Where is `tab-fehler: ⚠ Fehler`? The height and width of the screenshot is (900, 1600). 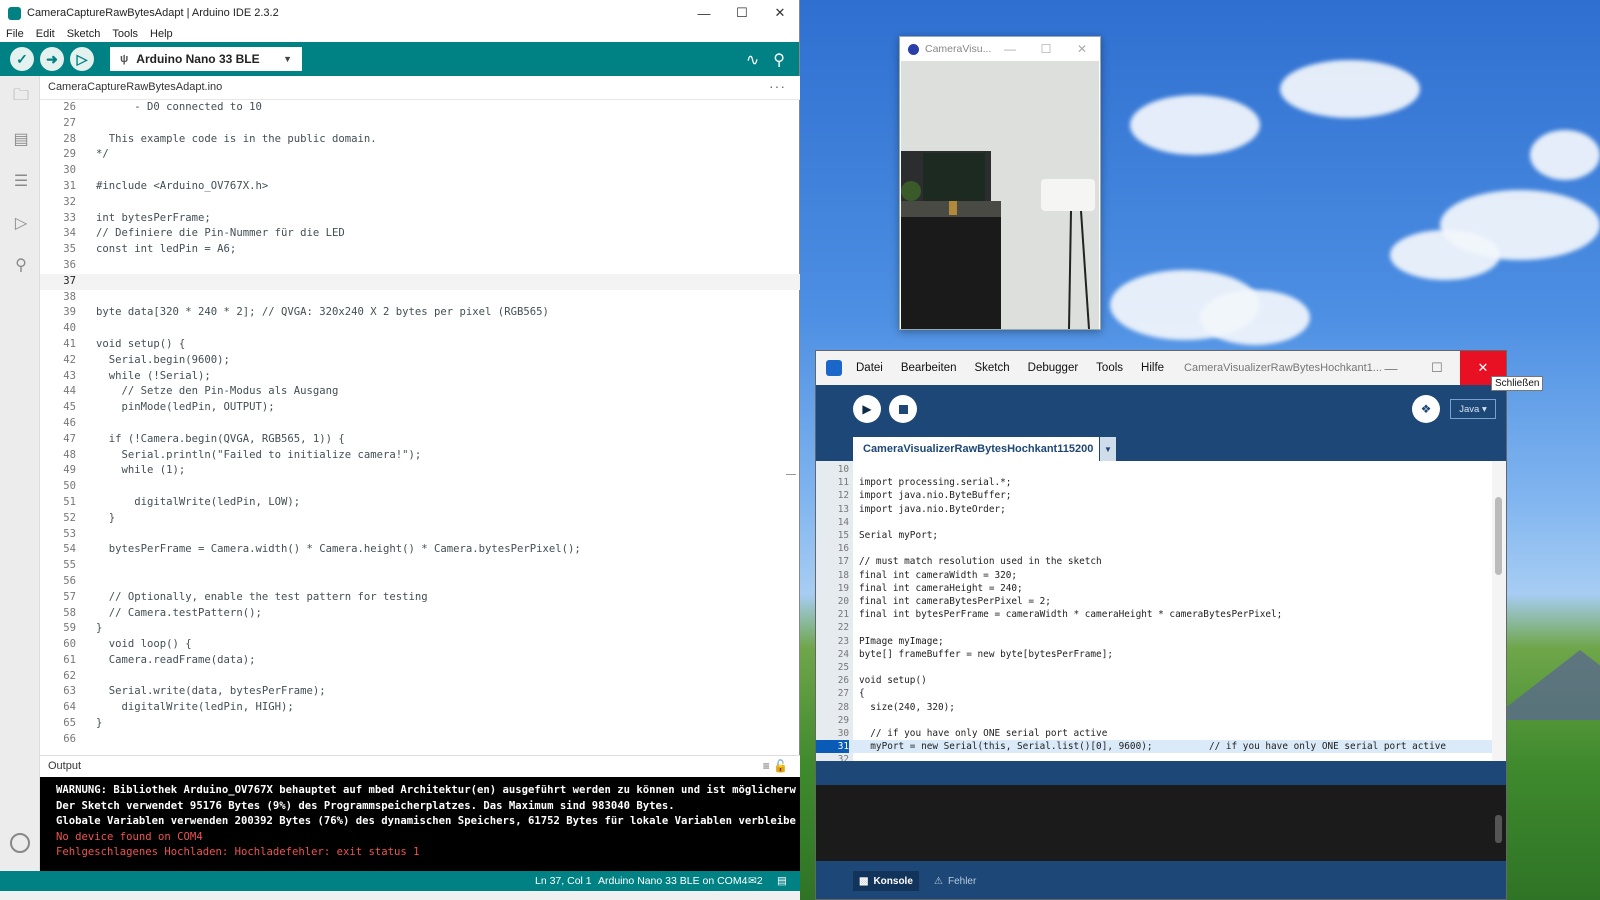 tab-fehler: ⚠ Fehler is located at coordinates (955, 881).